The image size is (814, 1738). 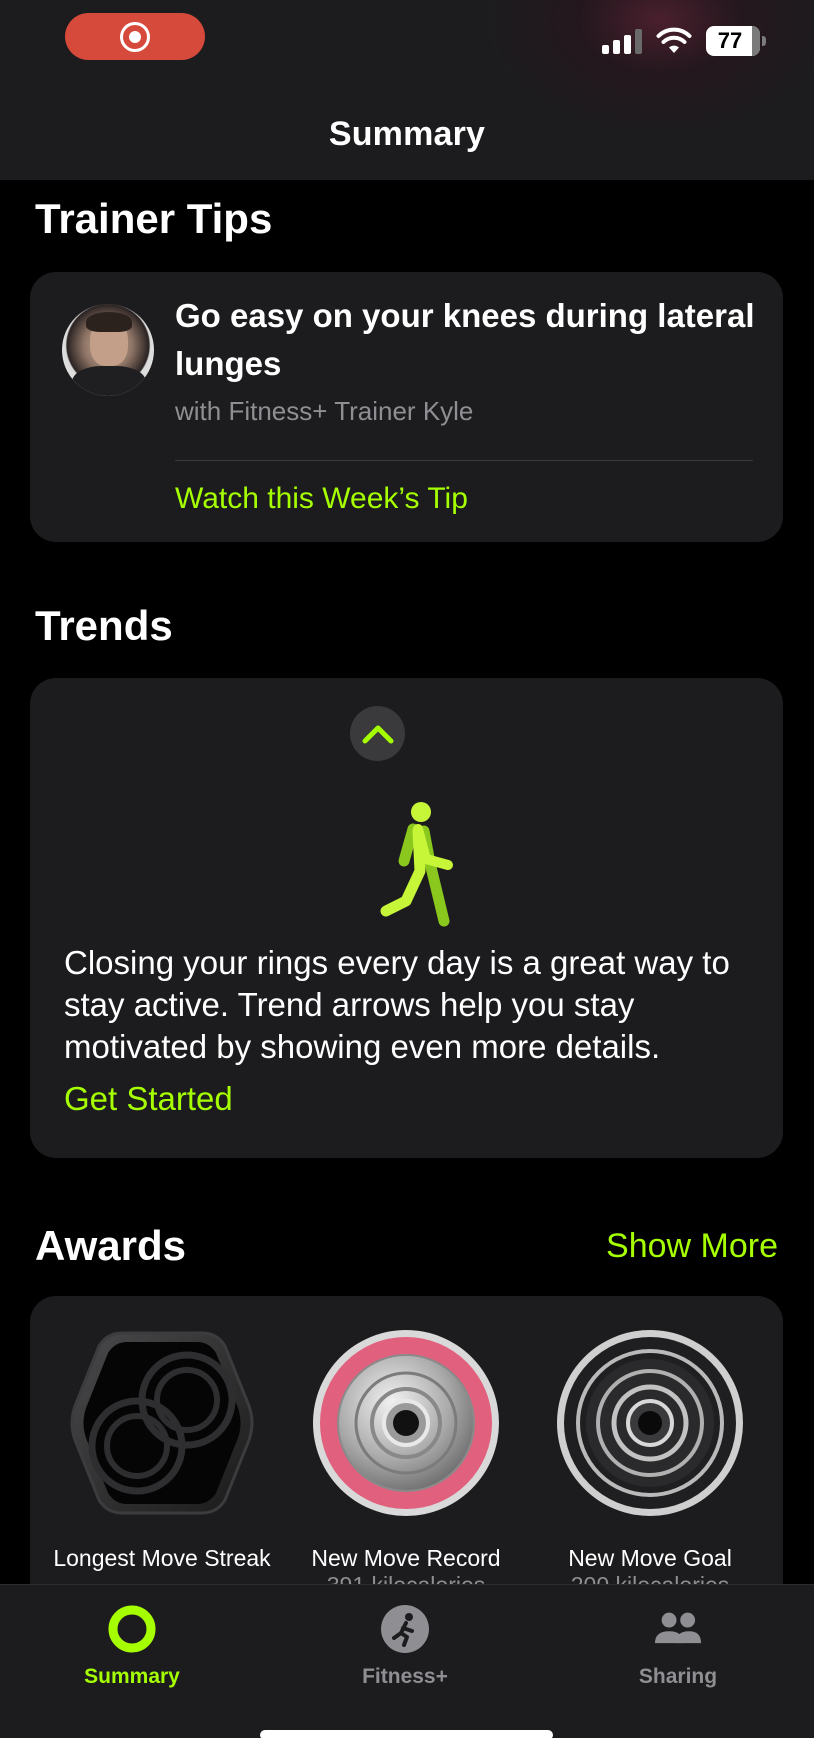 I want to click on screen-record-icon, so click(x=135, y=36).